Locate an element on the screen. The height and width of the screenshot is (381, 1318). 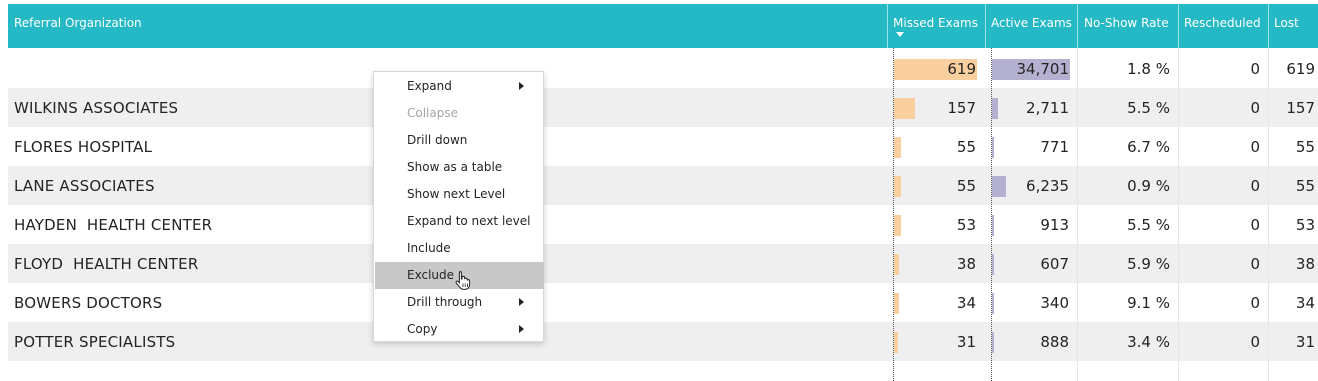
sort-descending-icon is located at coordinates (900, 34).